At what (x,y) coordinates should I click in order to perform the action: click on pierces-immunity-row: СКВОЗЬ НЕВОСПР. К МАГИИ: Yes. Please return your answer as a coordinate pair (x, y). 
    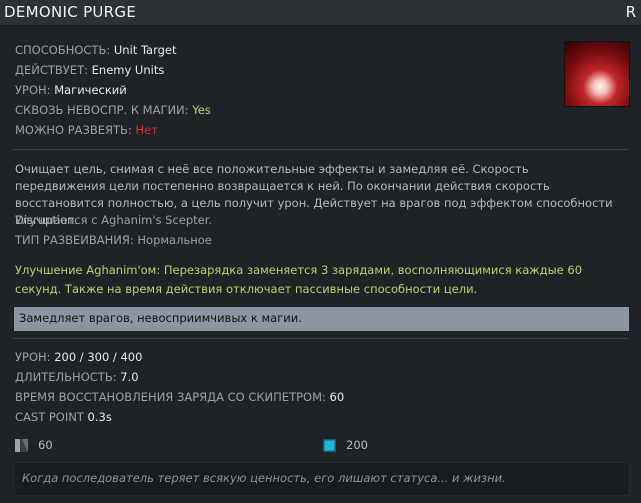
    Looking at the image, I should click on (113, 110).